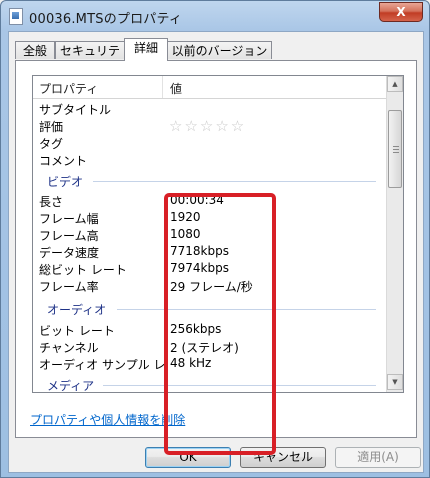  What do you see at coordinates (77, 331) in the screenshot?
I see `property-key: ビット レート` at bounding box center [77, 331].